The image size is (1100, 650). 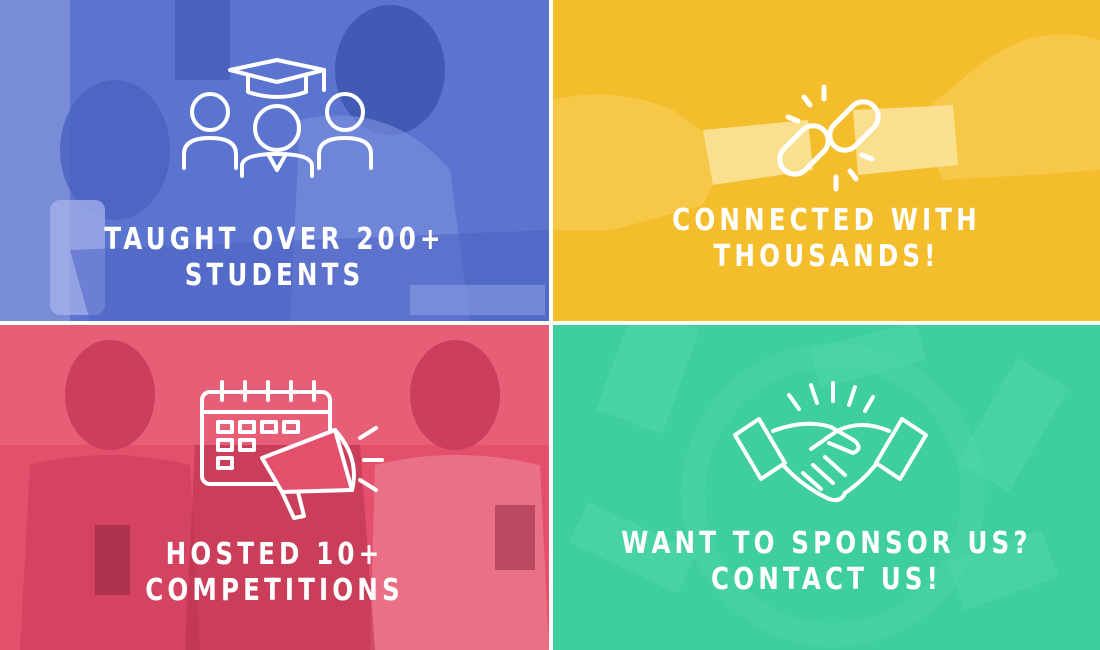 What do you see at coordinates (826, 256) in the screenshot?
I see `connected-caption-line2: THOUSANDS!` at bounding box center [826, 256].